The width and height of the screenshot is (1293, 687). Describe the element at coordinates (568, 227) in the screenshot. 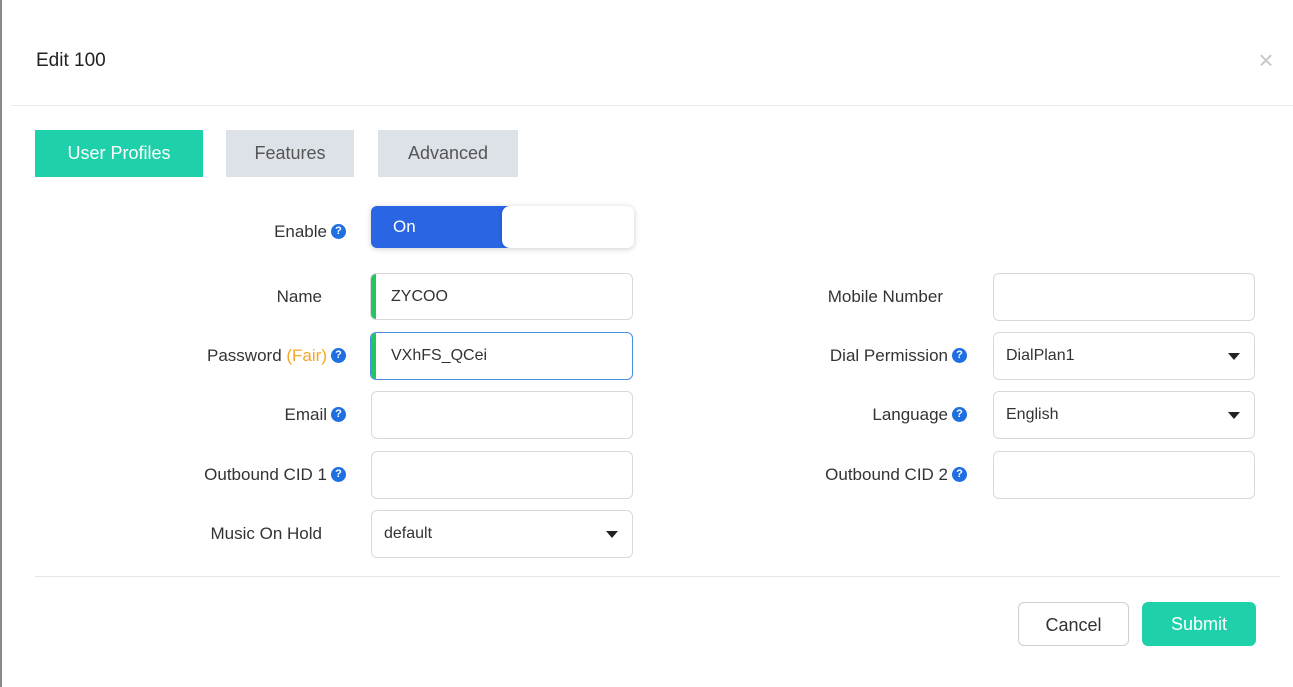

I see `toggle-knob` at that location.